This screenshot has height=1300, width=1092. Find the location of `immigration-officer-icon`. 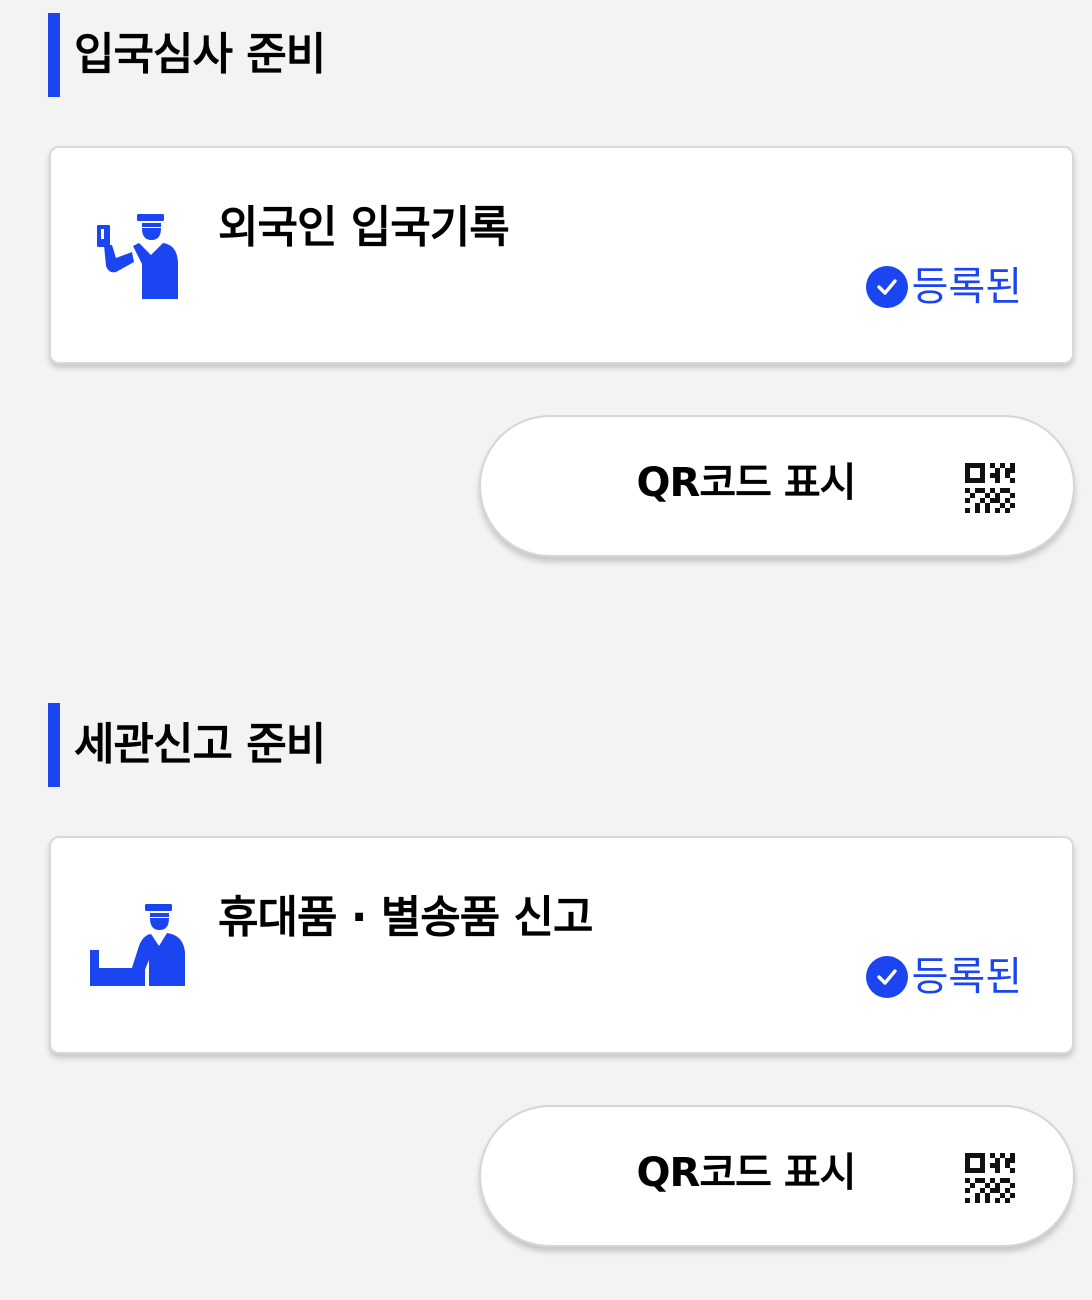

immigration-officer-icon is located at coordinates (137, 256).